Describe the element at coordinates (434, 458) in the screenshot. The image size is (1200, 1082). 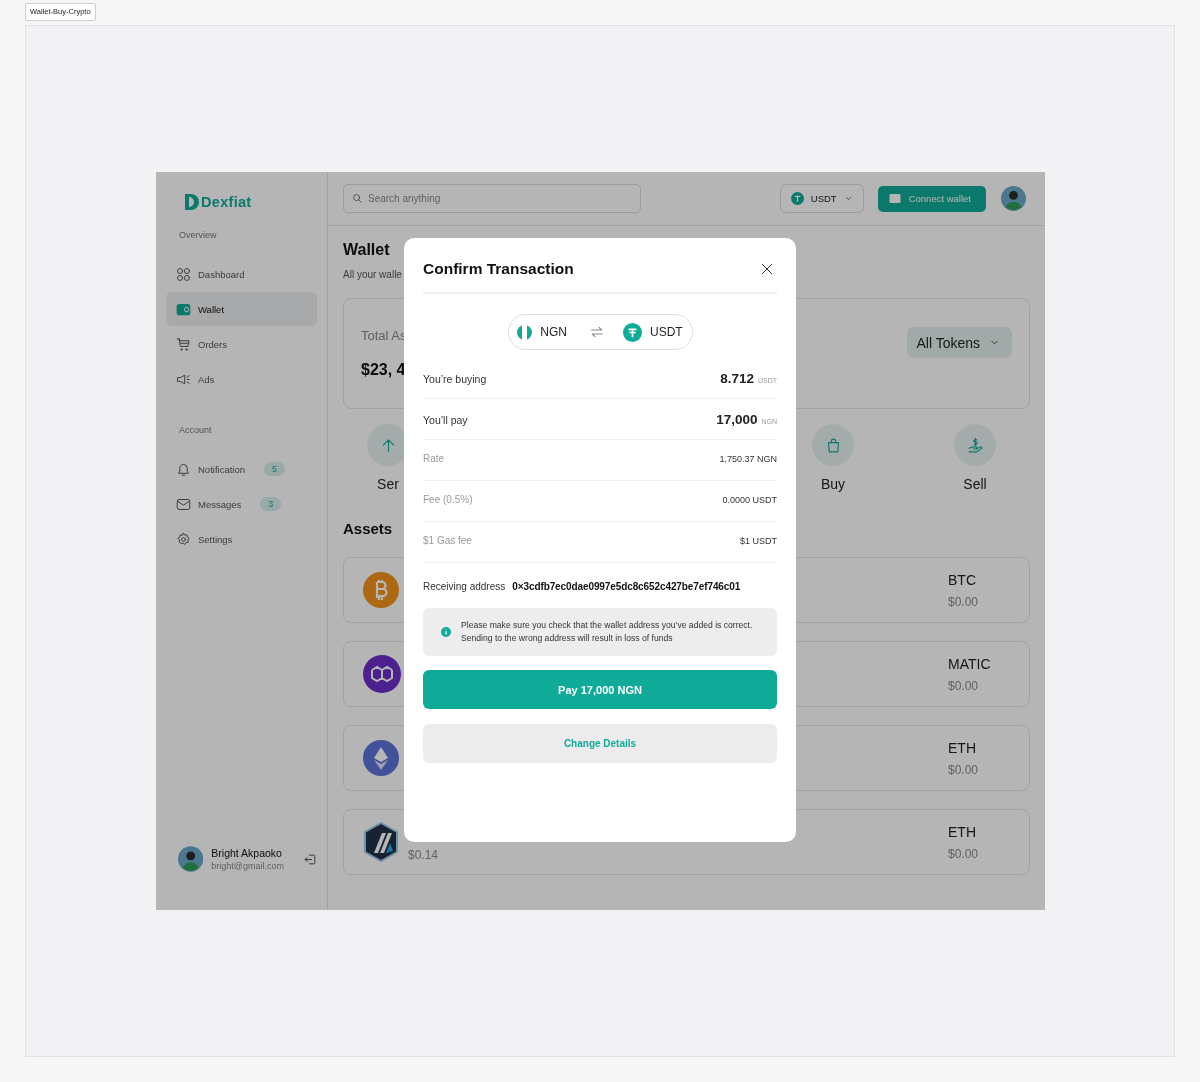
I see `row-label: Rate` at that location.